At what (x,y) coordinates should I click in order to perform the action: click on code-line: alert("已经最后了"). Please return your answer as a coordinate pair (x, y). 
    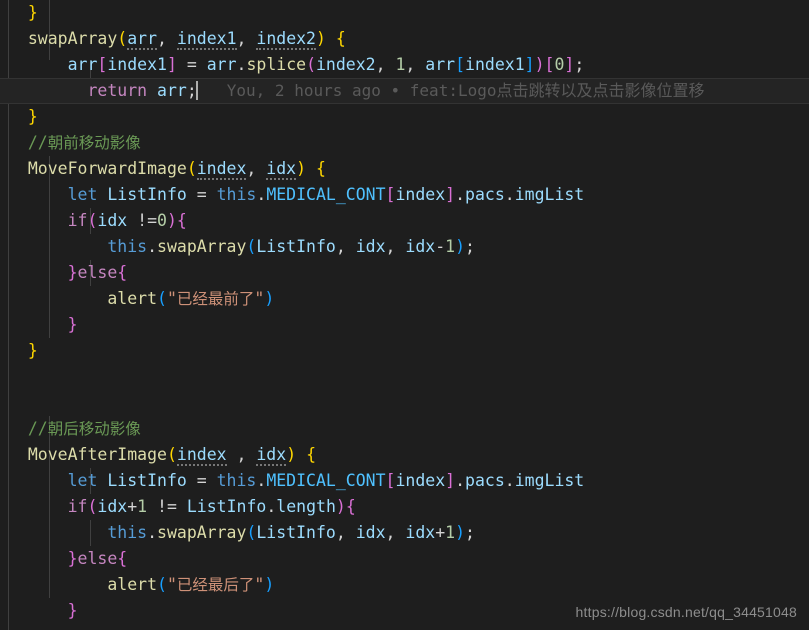
    Looking at the image, I should click on (404, 585).